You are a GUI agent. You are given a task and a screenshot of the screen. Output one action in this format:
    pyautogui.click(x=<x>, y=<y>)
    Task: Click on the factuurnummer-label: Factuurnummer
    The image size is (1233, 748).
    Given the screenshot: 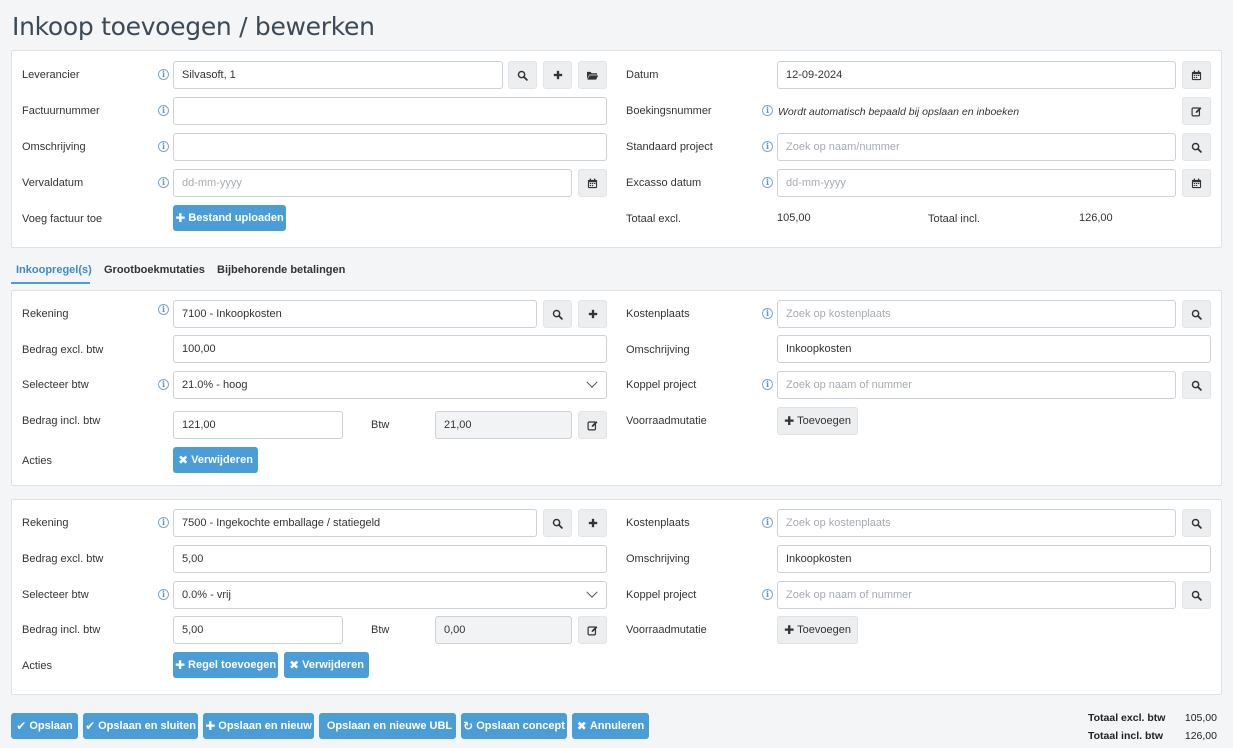 What is the action you would take?
    pyautogui.click(x=61, y=111)
    